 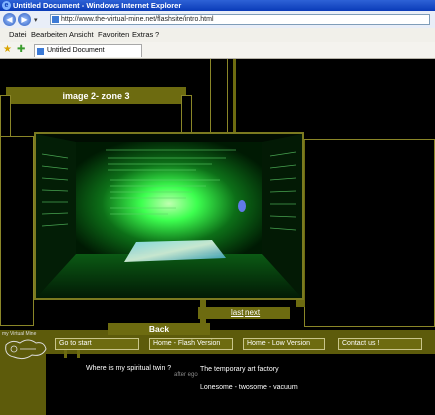 What do you see at coordinates (6, 5) in the screenshot?
I see `ie-icon: e` at bounding box center [6, 5].